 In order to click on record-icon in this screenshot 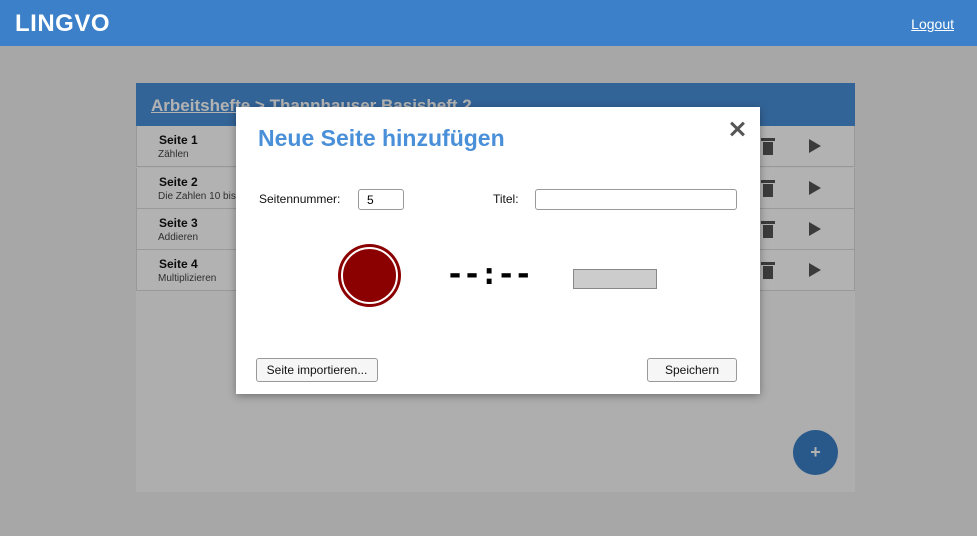, I will do `click(369, 275)`.